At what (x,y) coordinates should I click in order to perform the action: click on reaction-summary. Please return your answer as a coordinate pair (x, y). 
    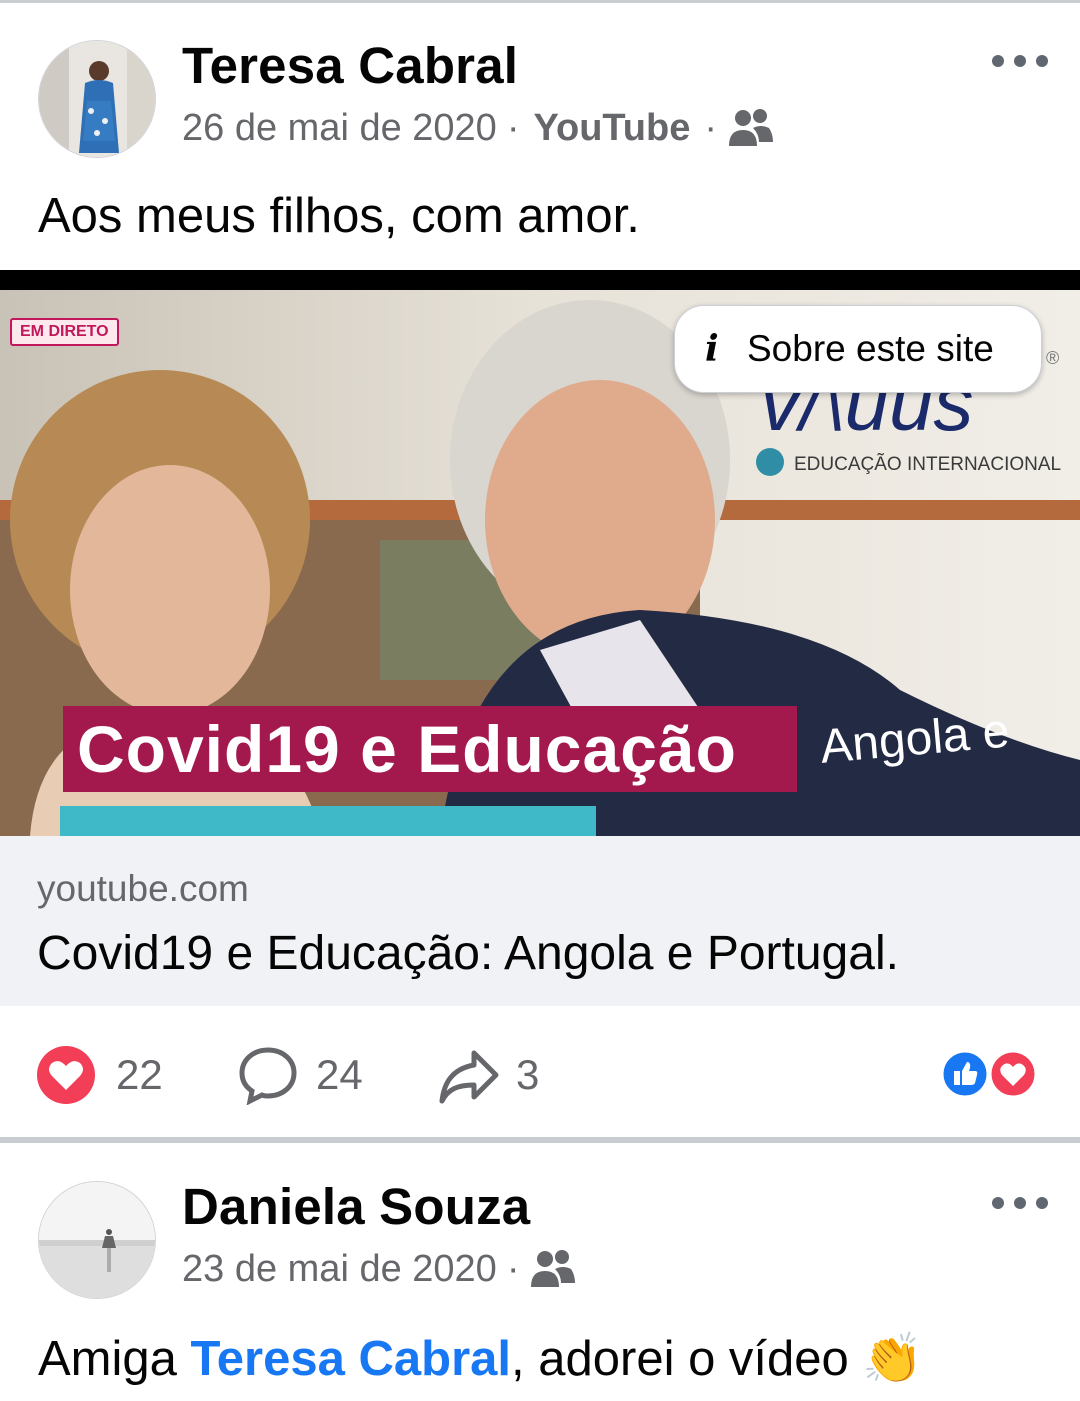
    Looking at the image, I should click on (989, 1074).